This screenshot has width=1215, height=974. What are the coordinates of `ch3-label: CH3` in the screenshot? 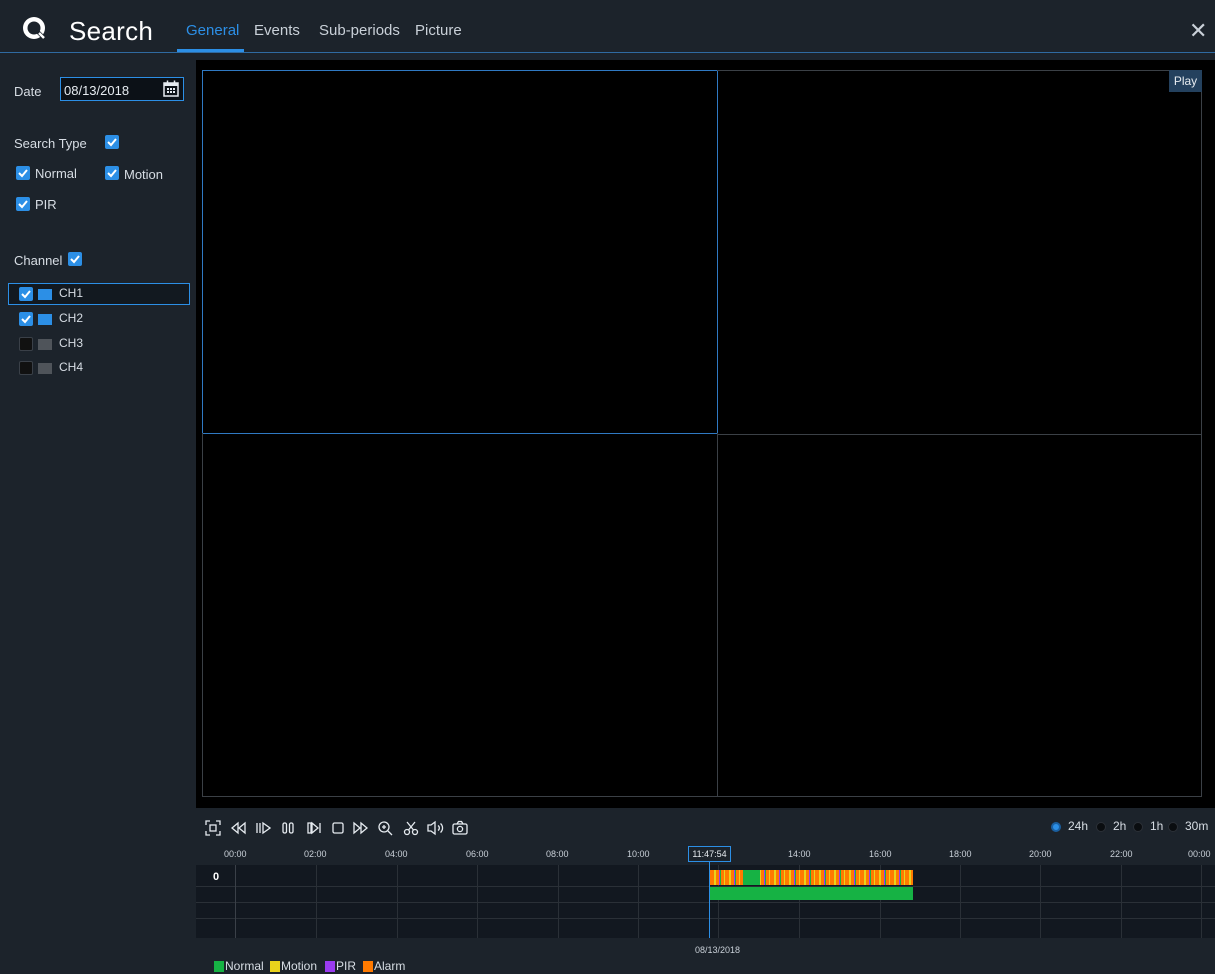 It's located at (71, 343).